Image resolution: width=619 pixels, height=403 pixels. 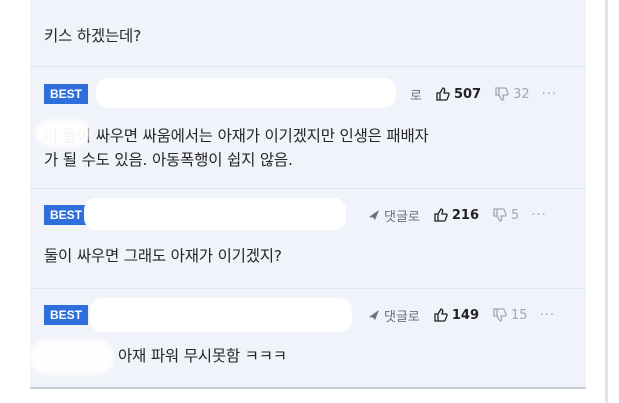 What do you see at coordinates (465, 315) in the screenshot?
I see `like-count: 149` at bounding box center [465, 315].